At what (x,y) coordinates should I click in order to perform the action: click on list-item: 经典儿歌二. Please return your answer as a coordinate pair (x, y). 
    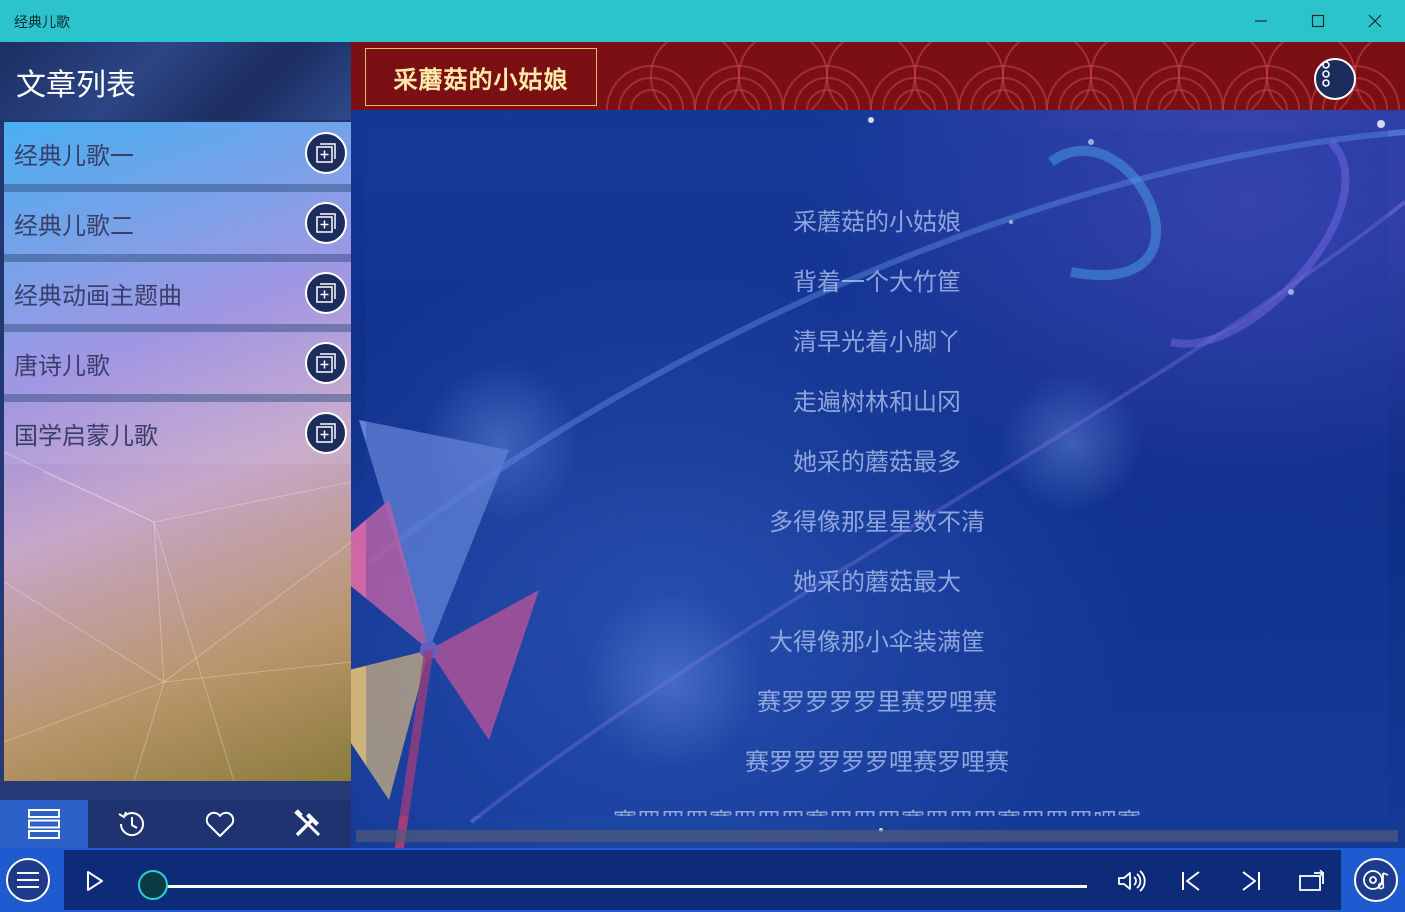
    Looking at the image, I should click on (177, 227).